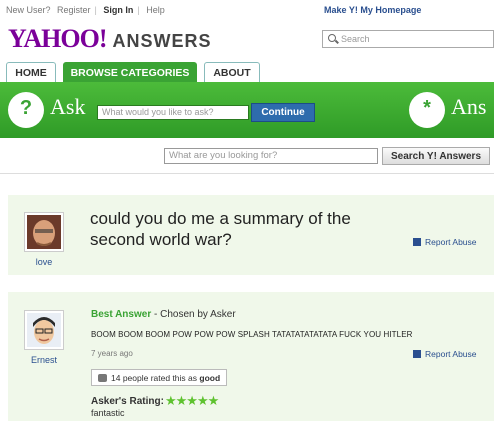  Describe the element at coordinates (469, 106) in the screenshot. I see `answer-label: Ans` at that location.